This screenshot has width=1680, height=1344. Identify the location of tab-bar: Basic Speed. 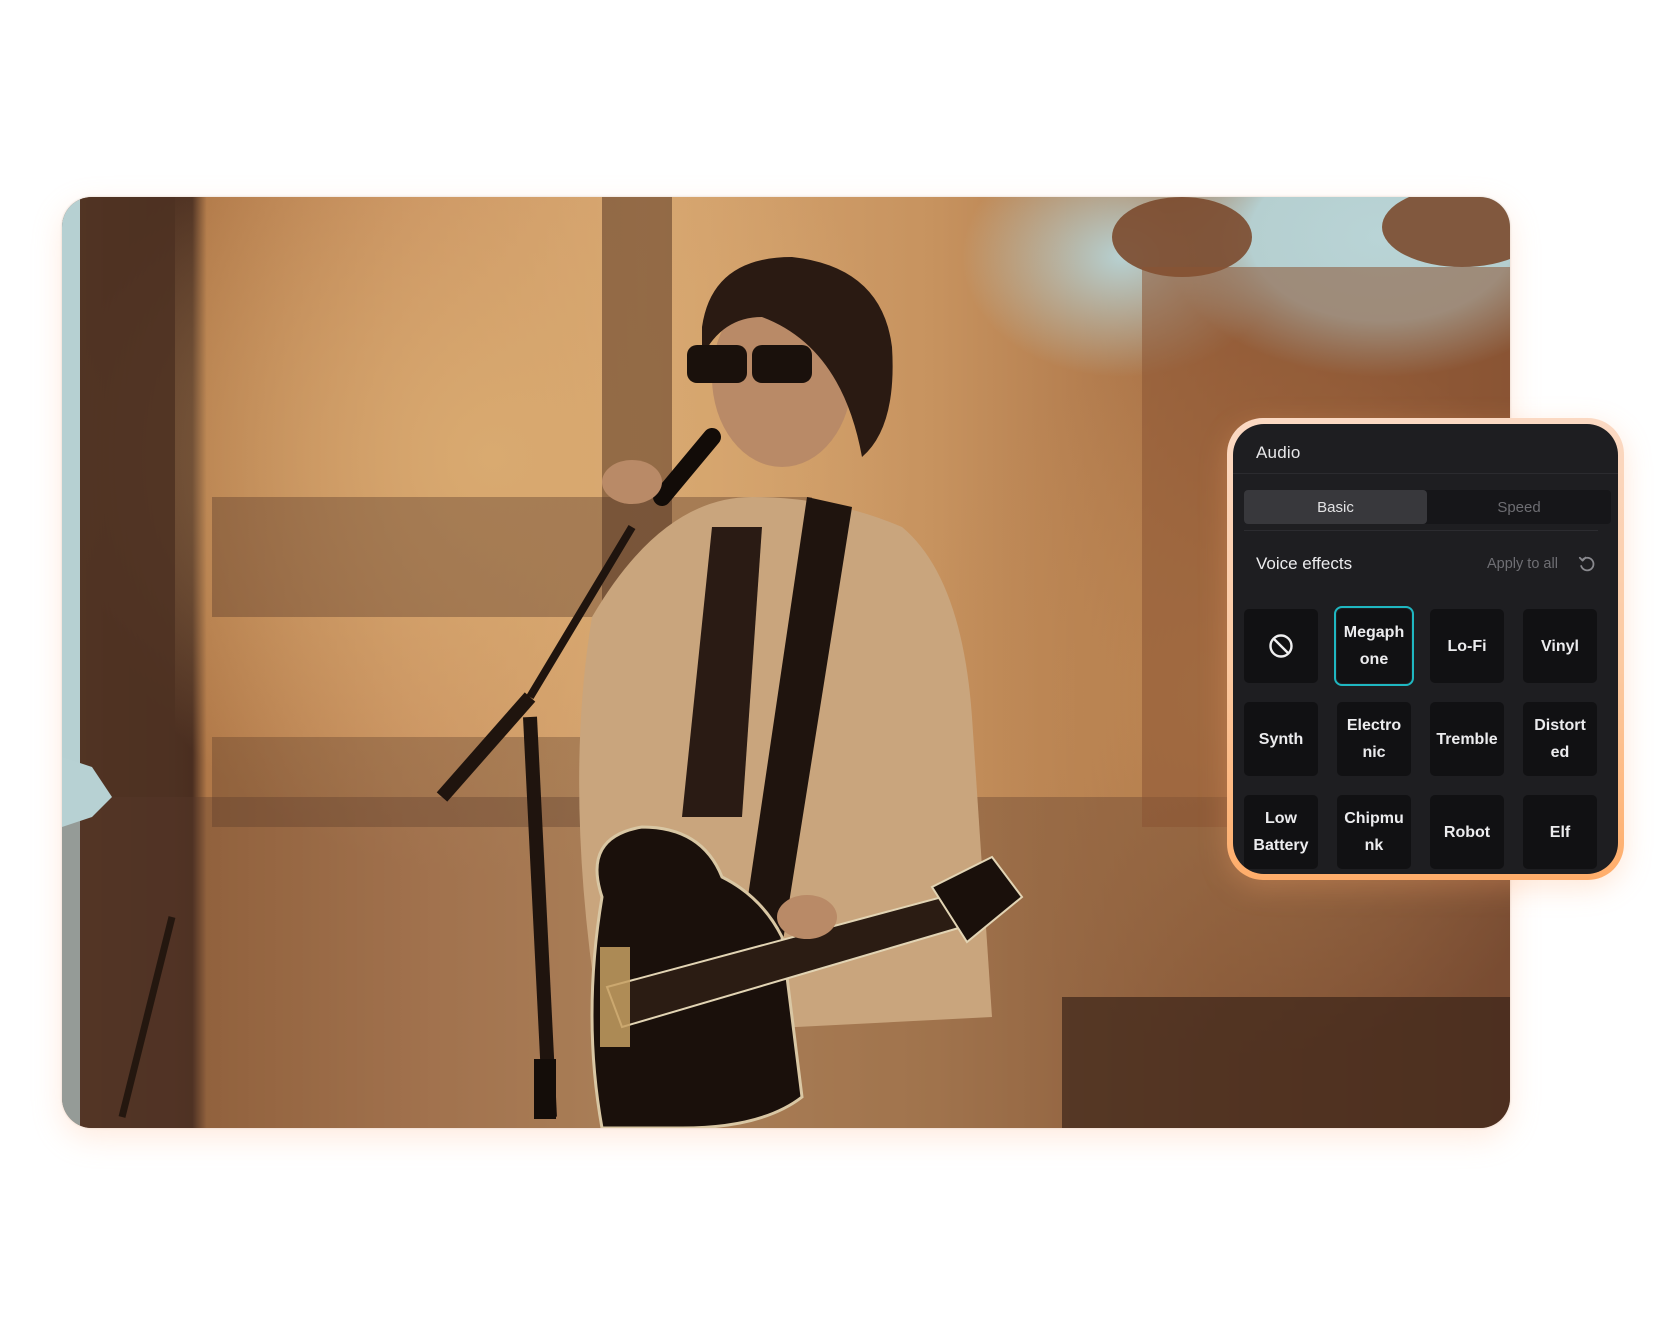
(1427, 507).